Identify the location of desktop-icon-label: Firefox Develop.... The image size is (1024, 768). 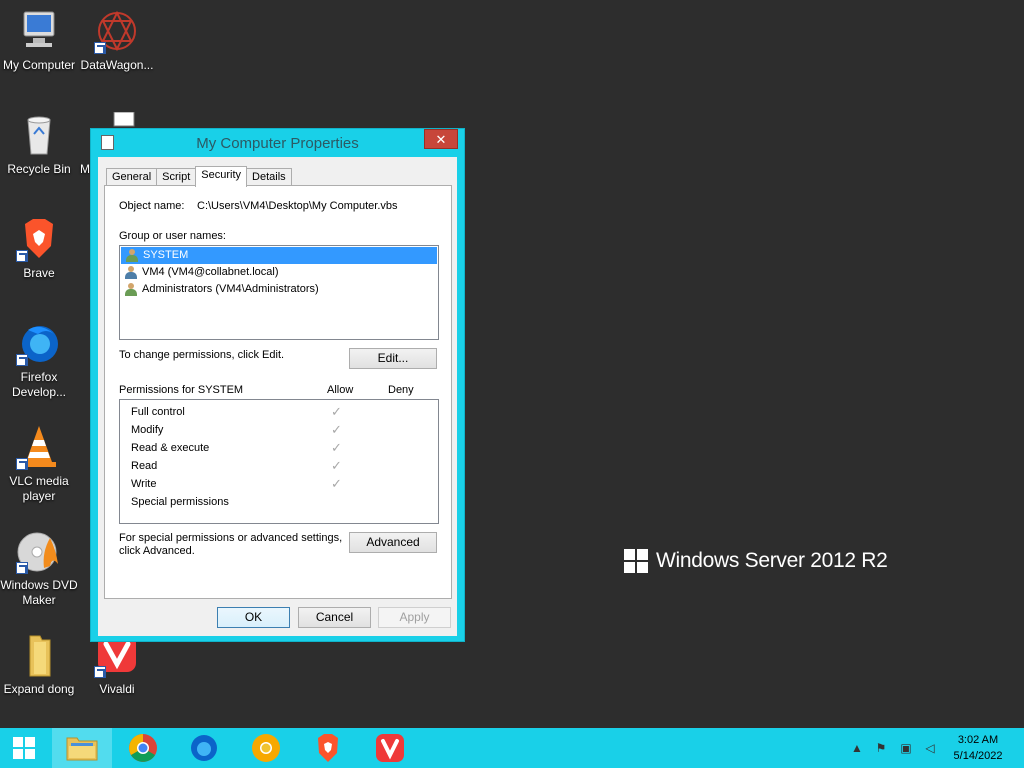
(39, 384).